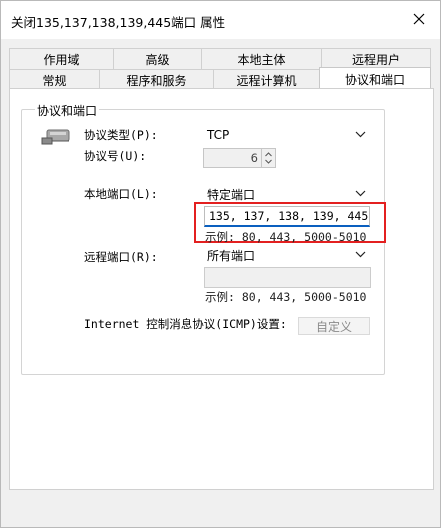  Describe the element at coordinates (121, 135) in the screenshot. I see `protocol-type-label: 协议类型(P):` at that location.